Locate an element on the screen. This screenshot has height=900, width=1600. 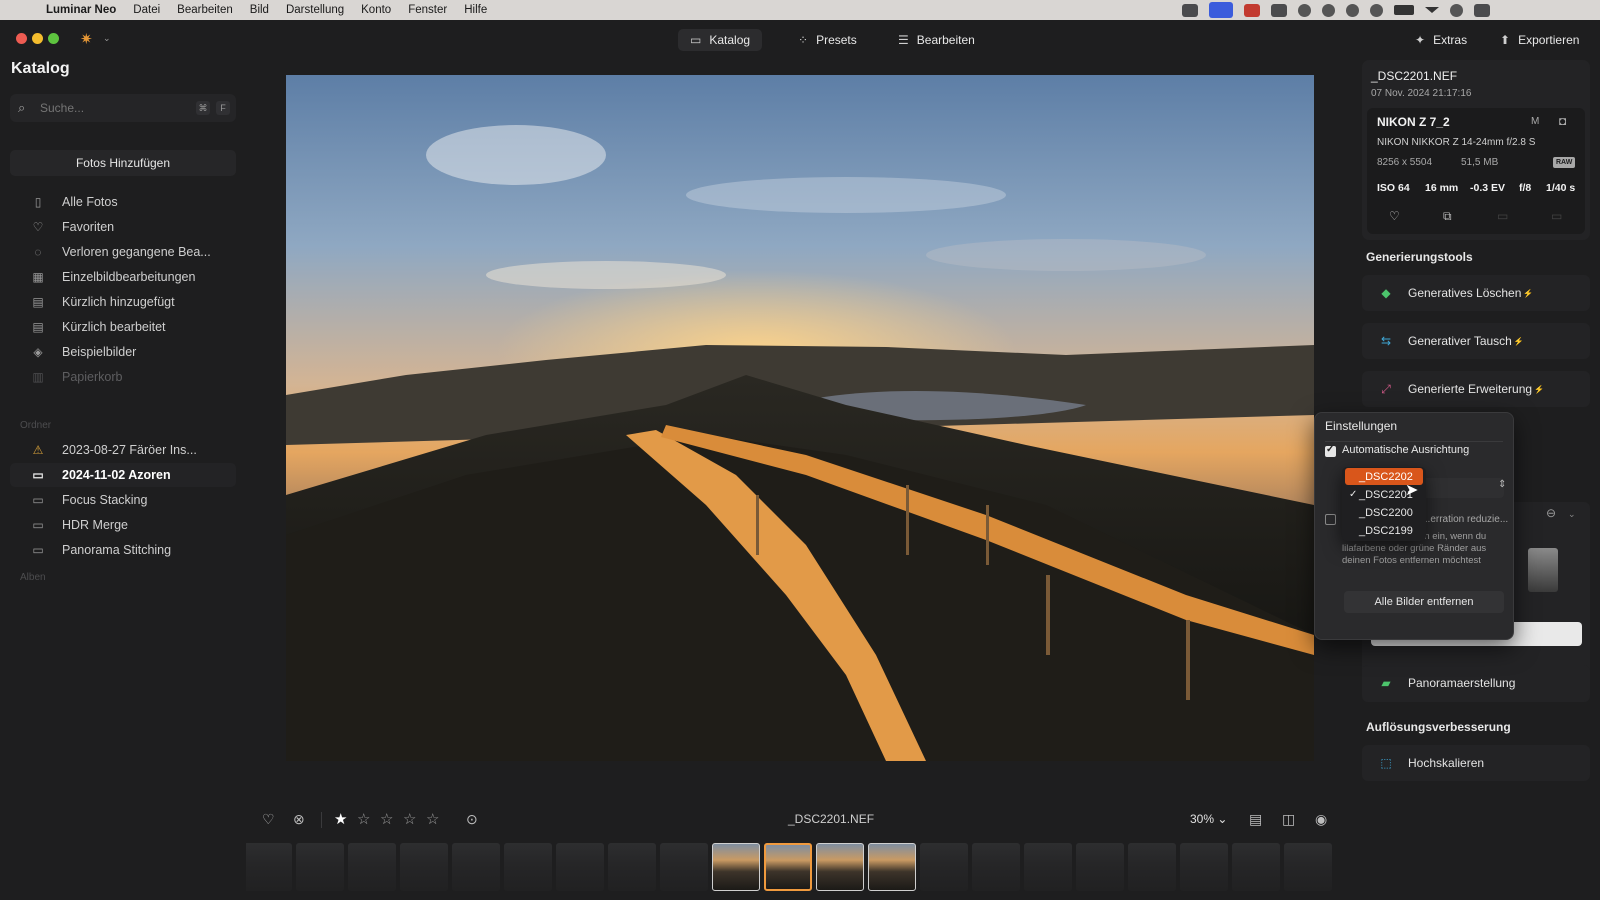
folder-item-panorama-stitching: ▭ Panorama Stitching is located at coordinates (123, 550).